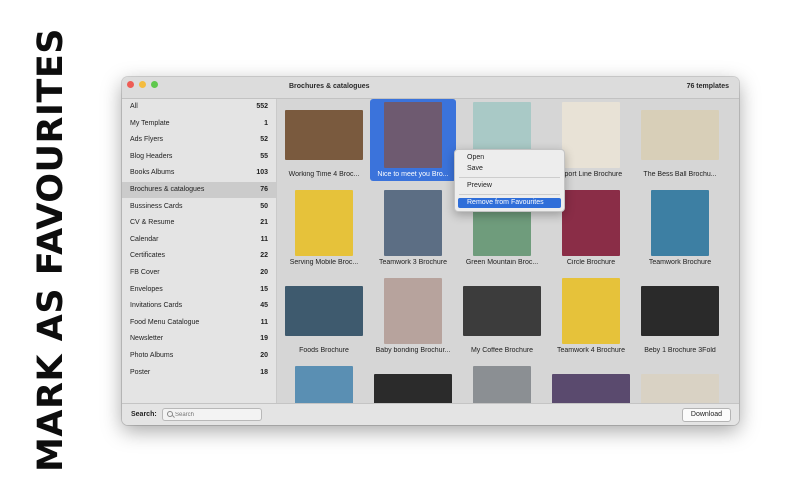 This screenshot has height=500, width=800. What do you see at coordinates (264, 272) in the screenshot?
I see `sidebar-item-count: 20` at bounding box center [264, 272].